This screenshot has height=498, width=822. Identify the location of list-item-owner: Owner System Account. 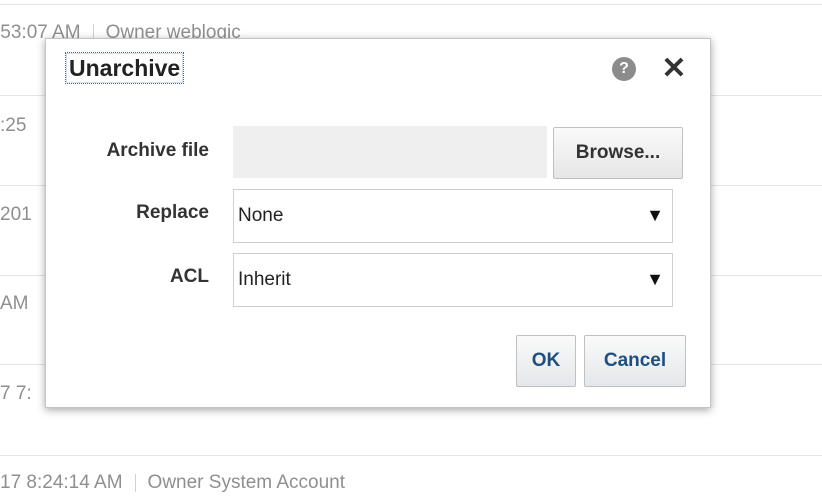
(246, 482).